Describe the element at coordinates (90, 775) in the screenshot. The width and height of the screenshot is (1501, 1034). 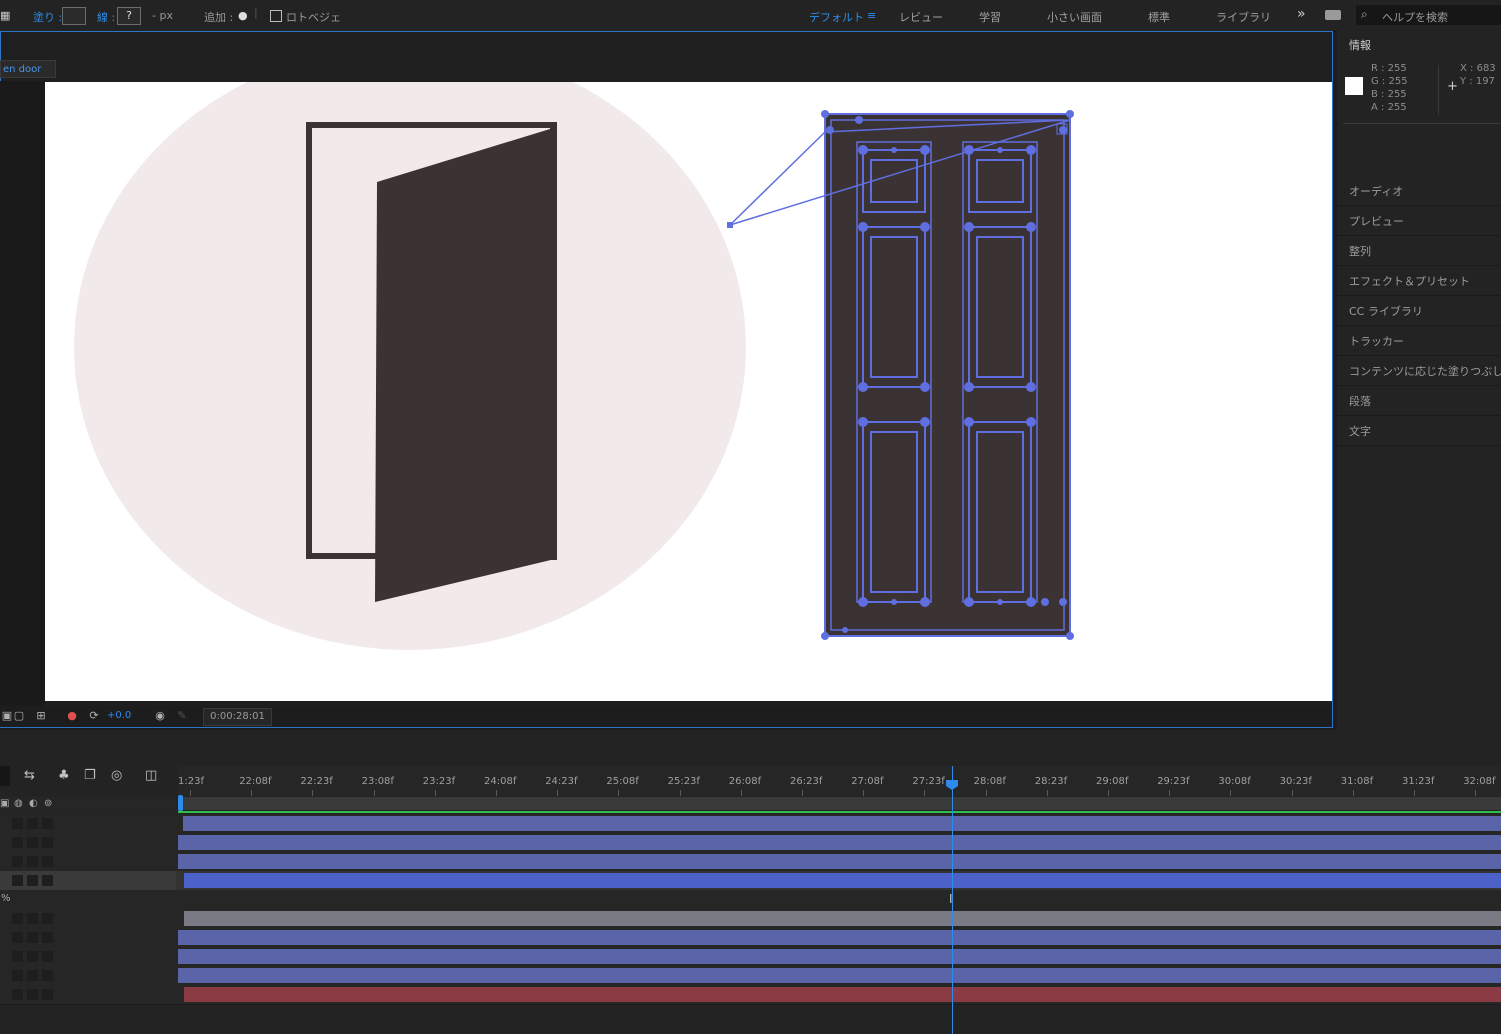
I see `frame-blending-icon: ❐` at that location.